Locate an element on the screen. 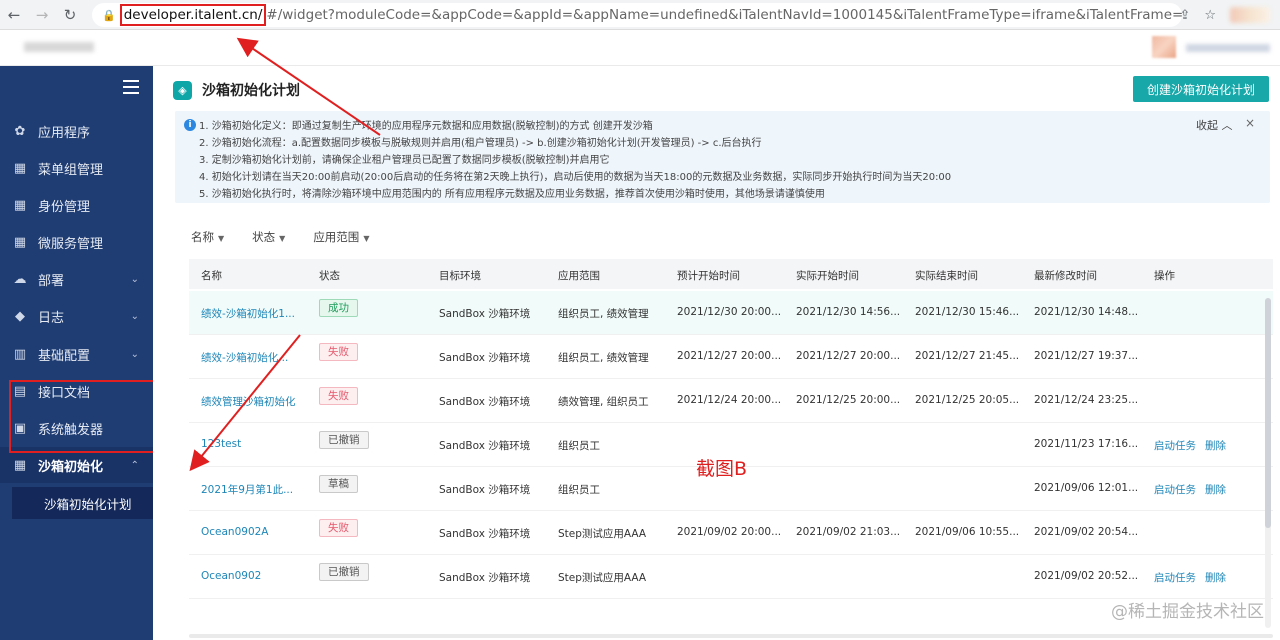 This screenshot has width=1280, height=640. table-cell: 组织员工 is located at coordinates (579, 490).